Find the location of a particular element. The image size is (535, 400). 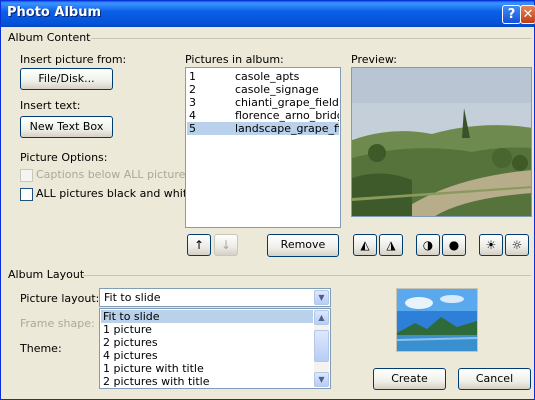

scroll-up-button: ▲ is located at coordinates (321, 317).